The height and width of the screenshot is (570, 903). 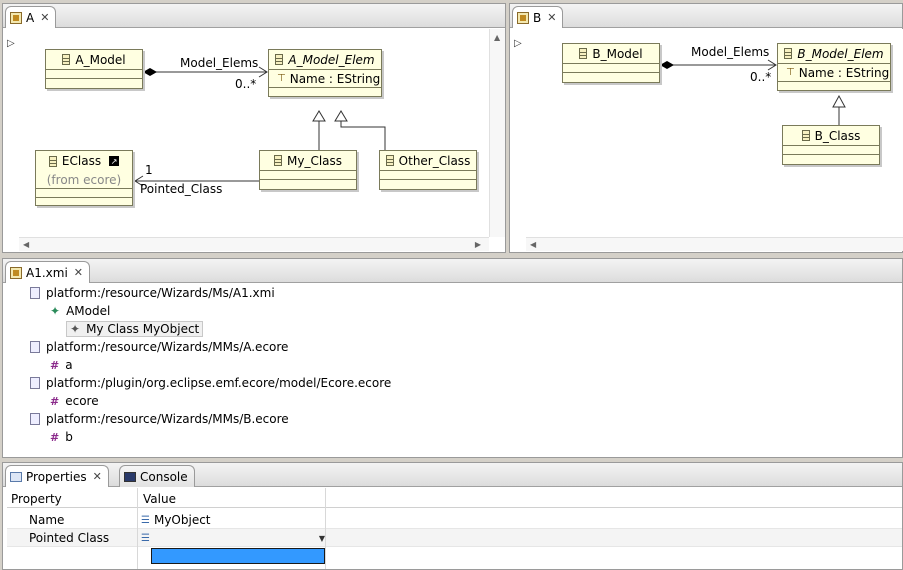 I want to click on tab-properties: Properties ✕, so click(x=57, y=476).